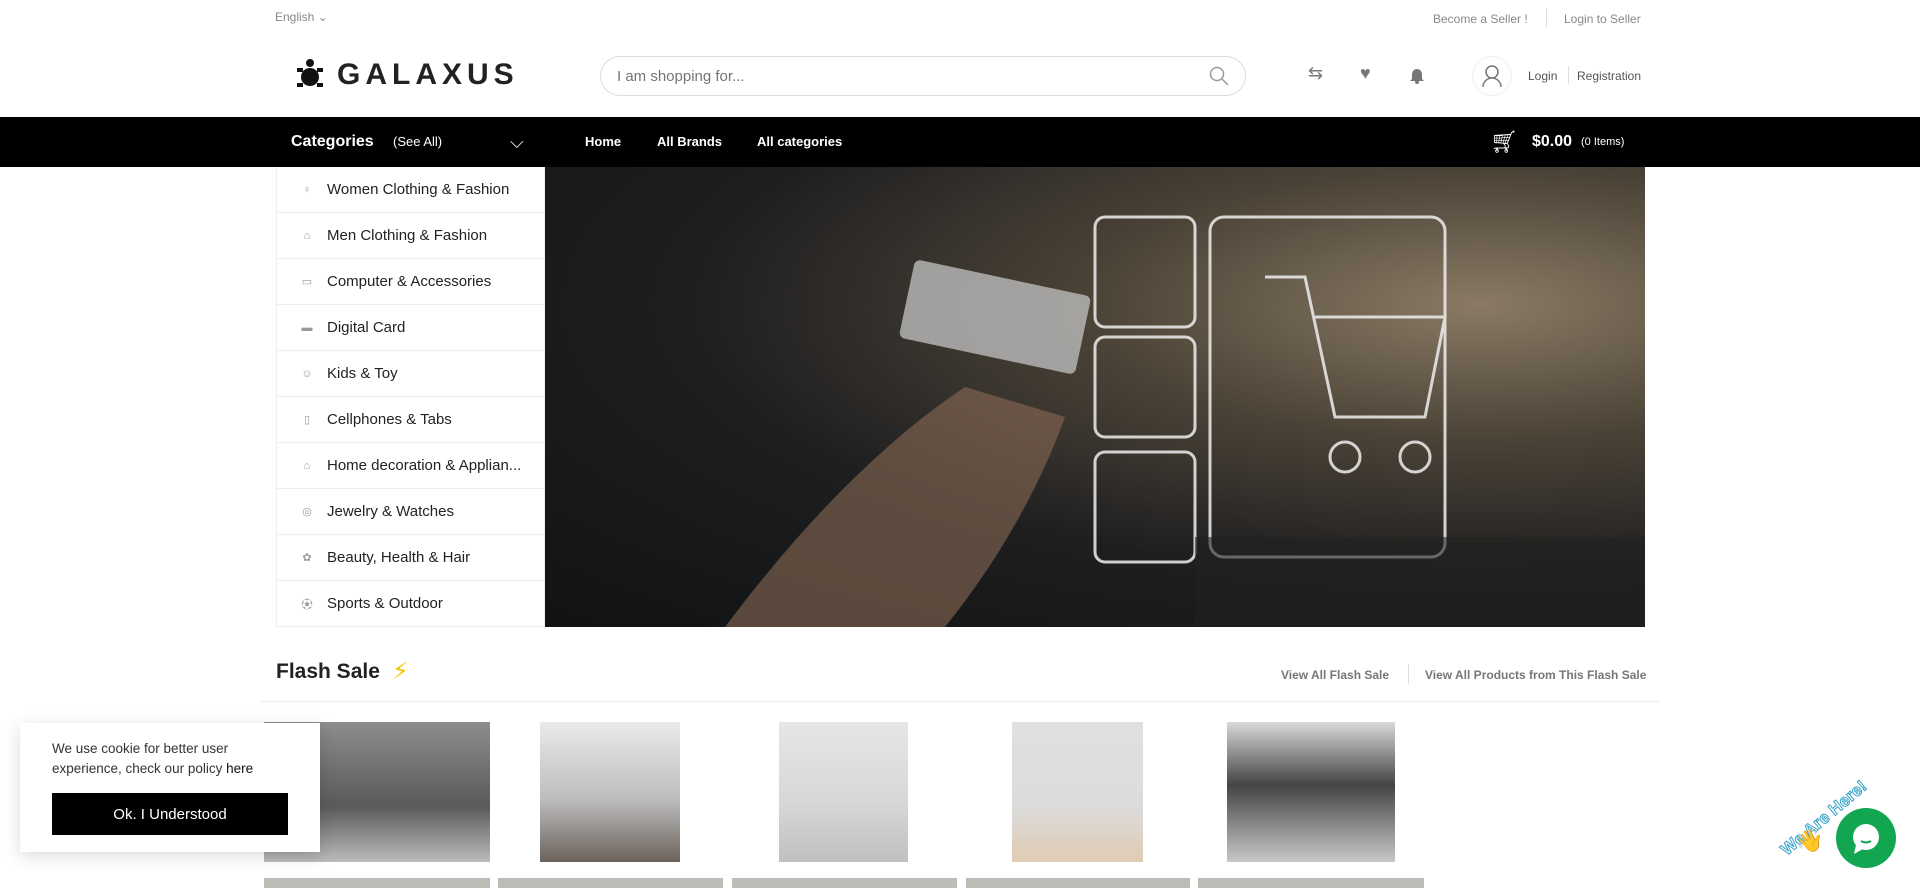  I want to click on view-all-products-link: View All Products from This Flash Sale, so click(1535, 675).